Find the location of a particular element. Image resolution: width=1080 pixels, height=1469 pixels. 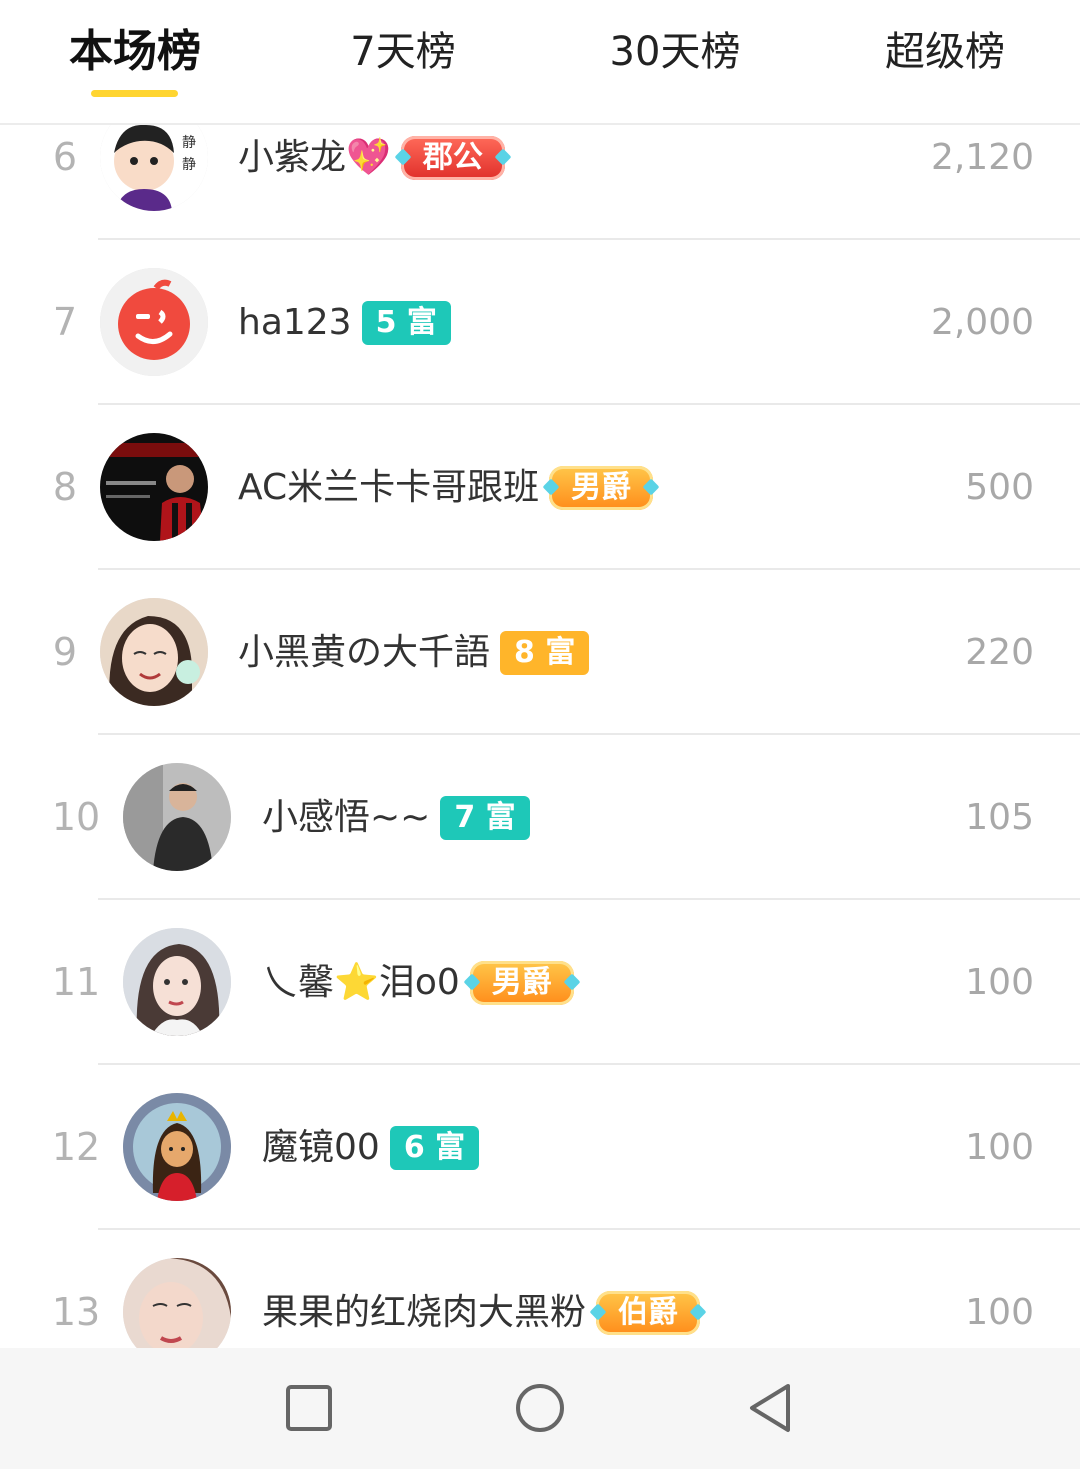

active-tab-indicator is located at coordinates (134, 93).